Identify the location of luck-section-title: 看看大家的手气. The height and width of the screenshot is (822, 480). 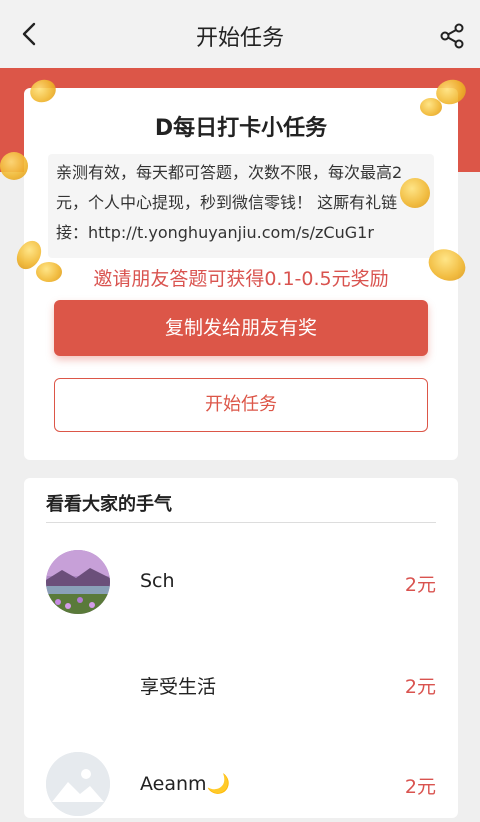
(109, 504).